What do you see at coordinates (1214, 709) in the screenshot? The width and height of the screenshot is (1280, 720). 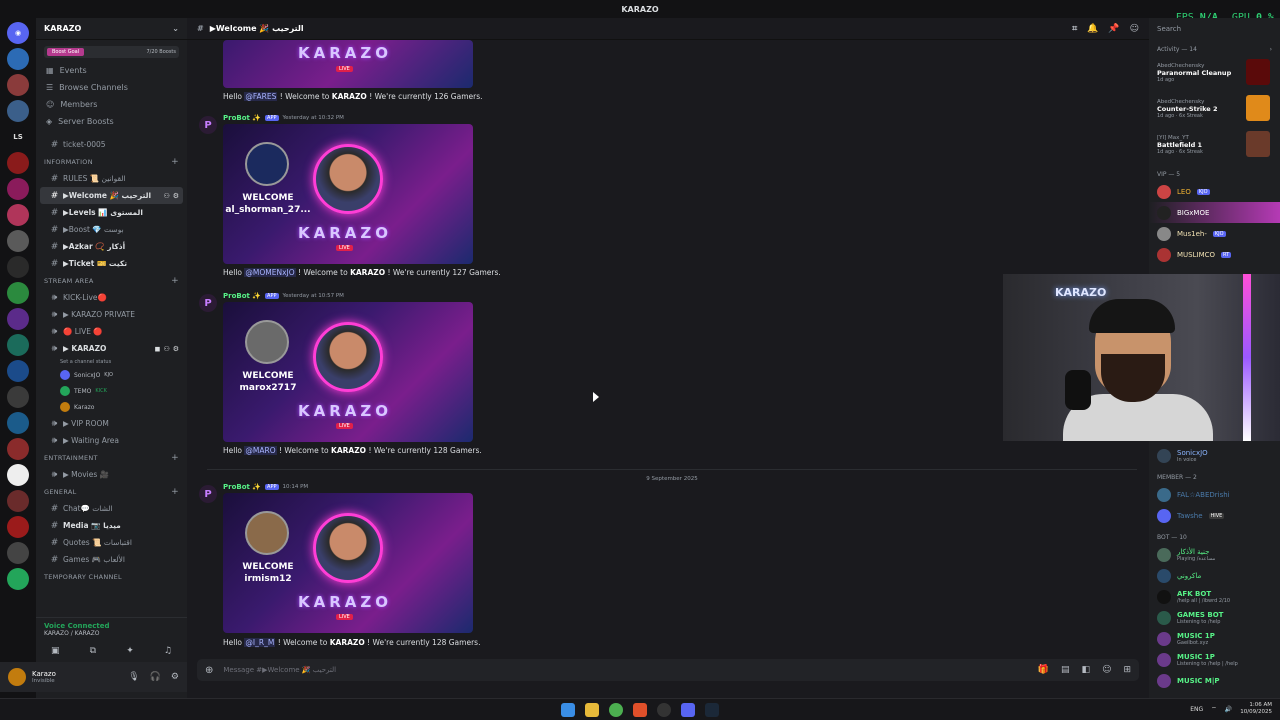 I see `wifi-icon: ⌔` at bounding box center [1214, 709].